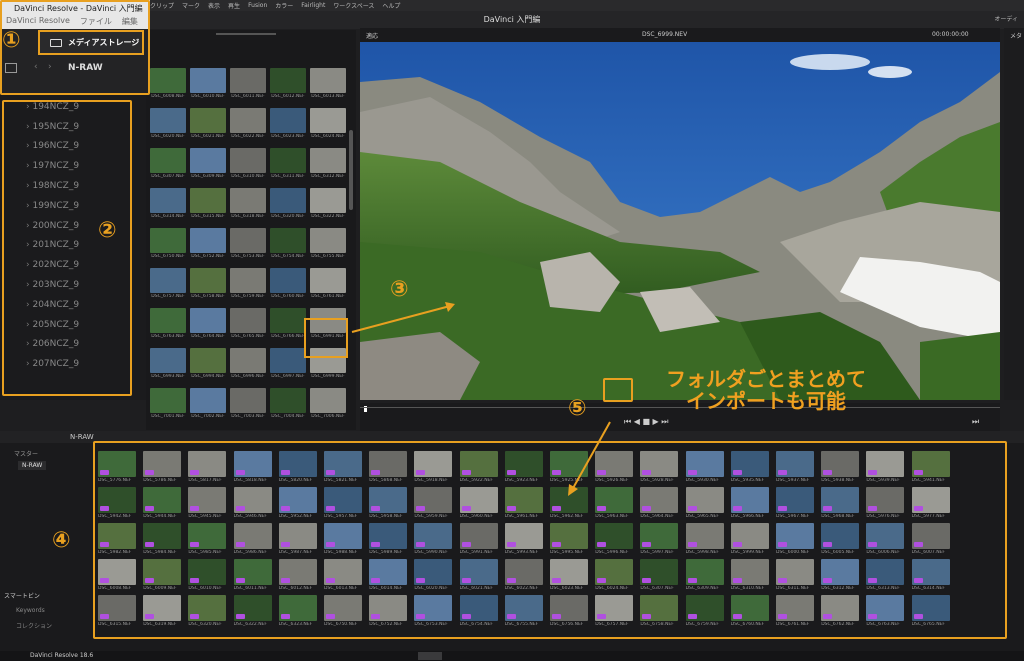  I want to click on thumbnail-caption: DSC_6318.NEF, so click(248, 216).